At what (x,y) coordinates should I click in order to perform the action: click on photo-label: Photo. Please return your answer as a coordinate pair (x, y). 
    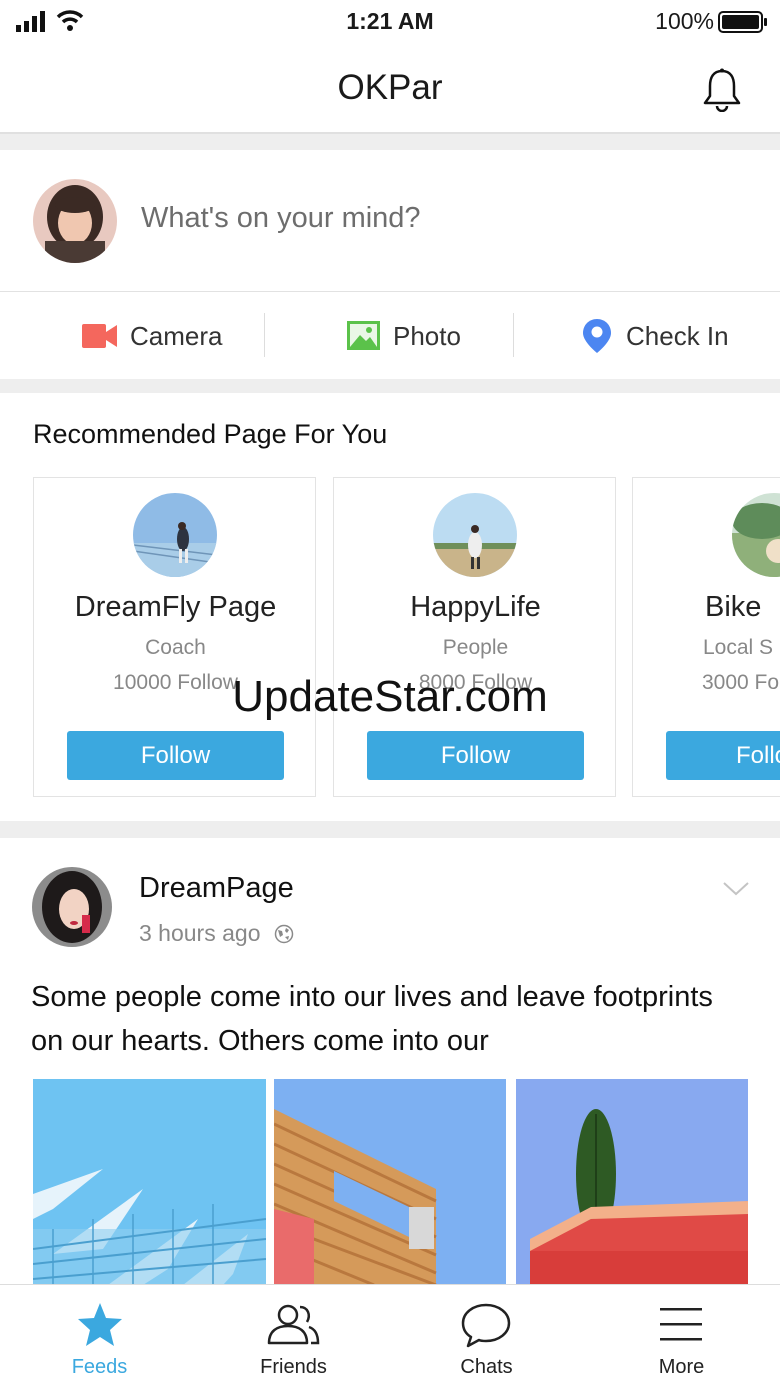
    Looking at the image, I should click on (427, 335).